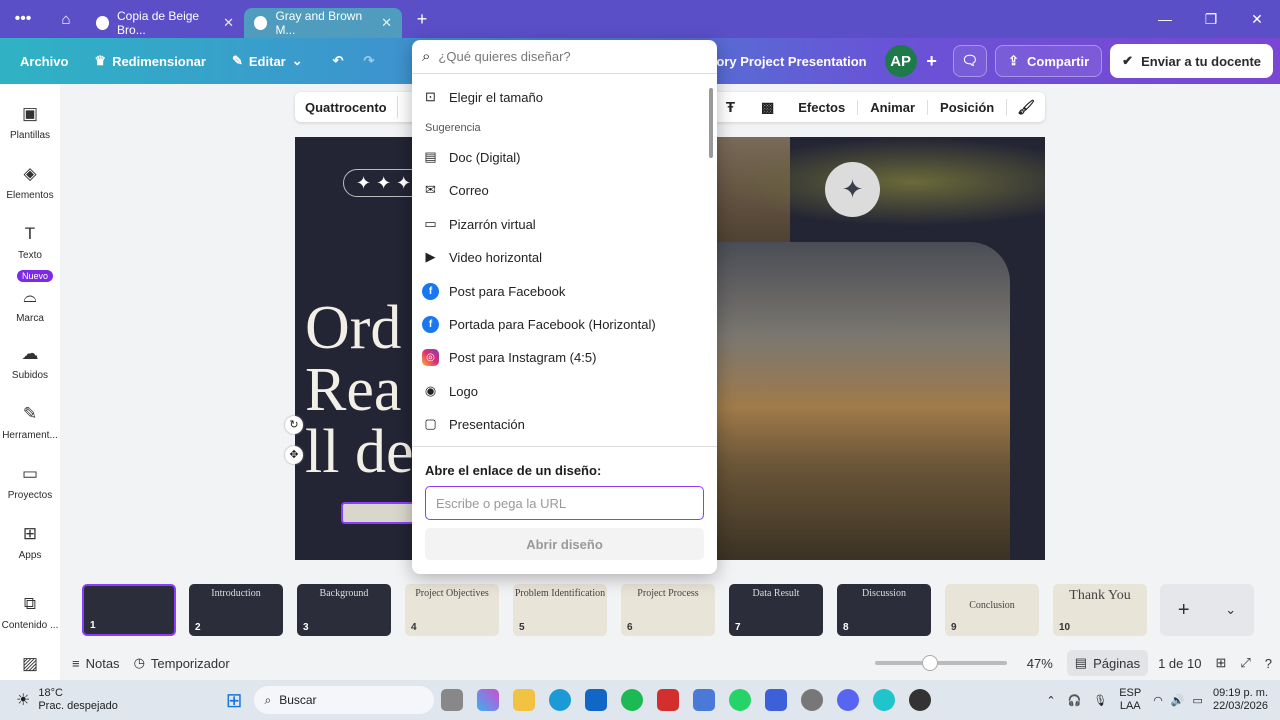 The height and width of the screenshot is (720, 1280). Describe the element at coordinates (900, 61) in the screenshot. I see `avatar: AP` at that location.